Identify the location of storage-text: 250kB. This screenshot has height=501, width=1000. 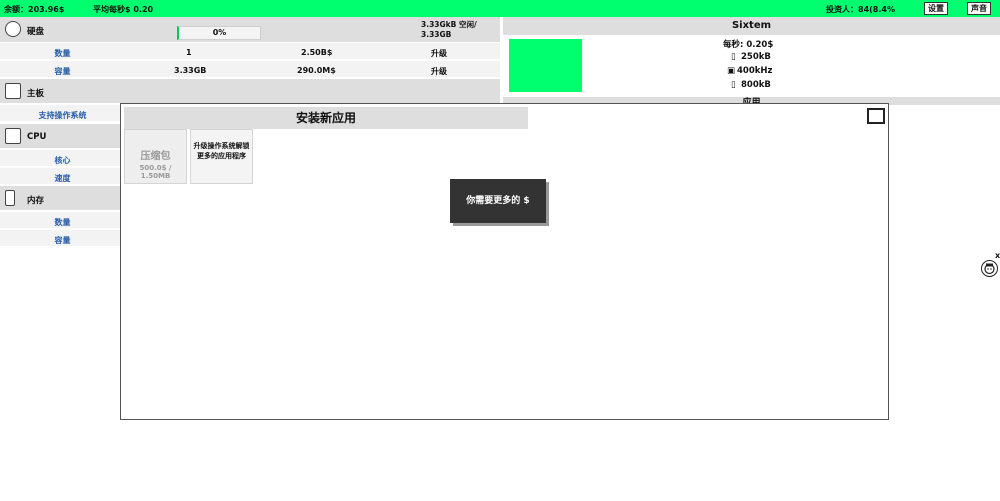
(756, 57).